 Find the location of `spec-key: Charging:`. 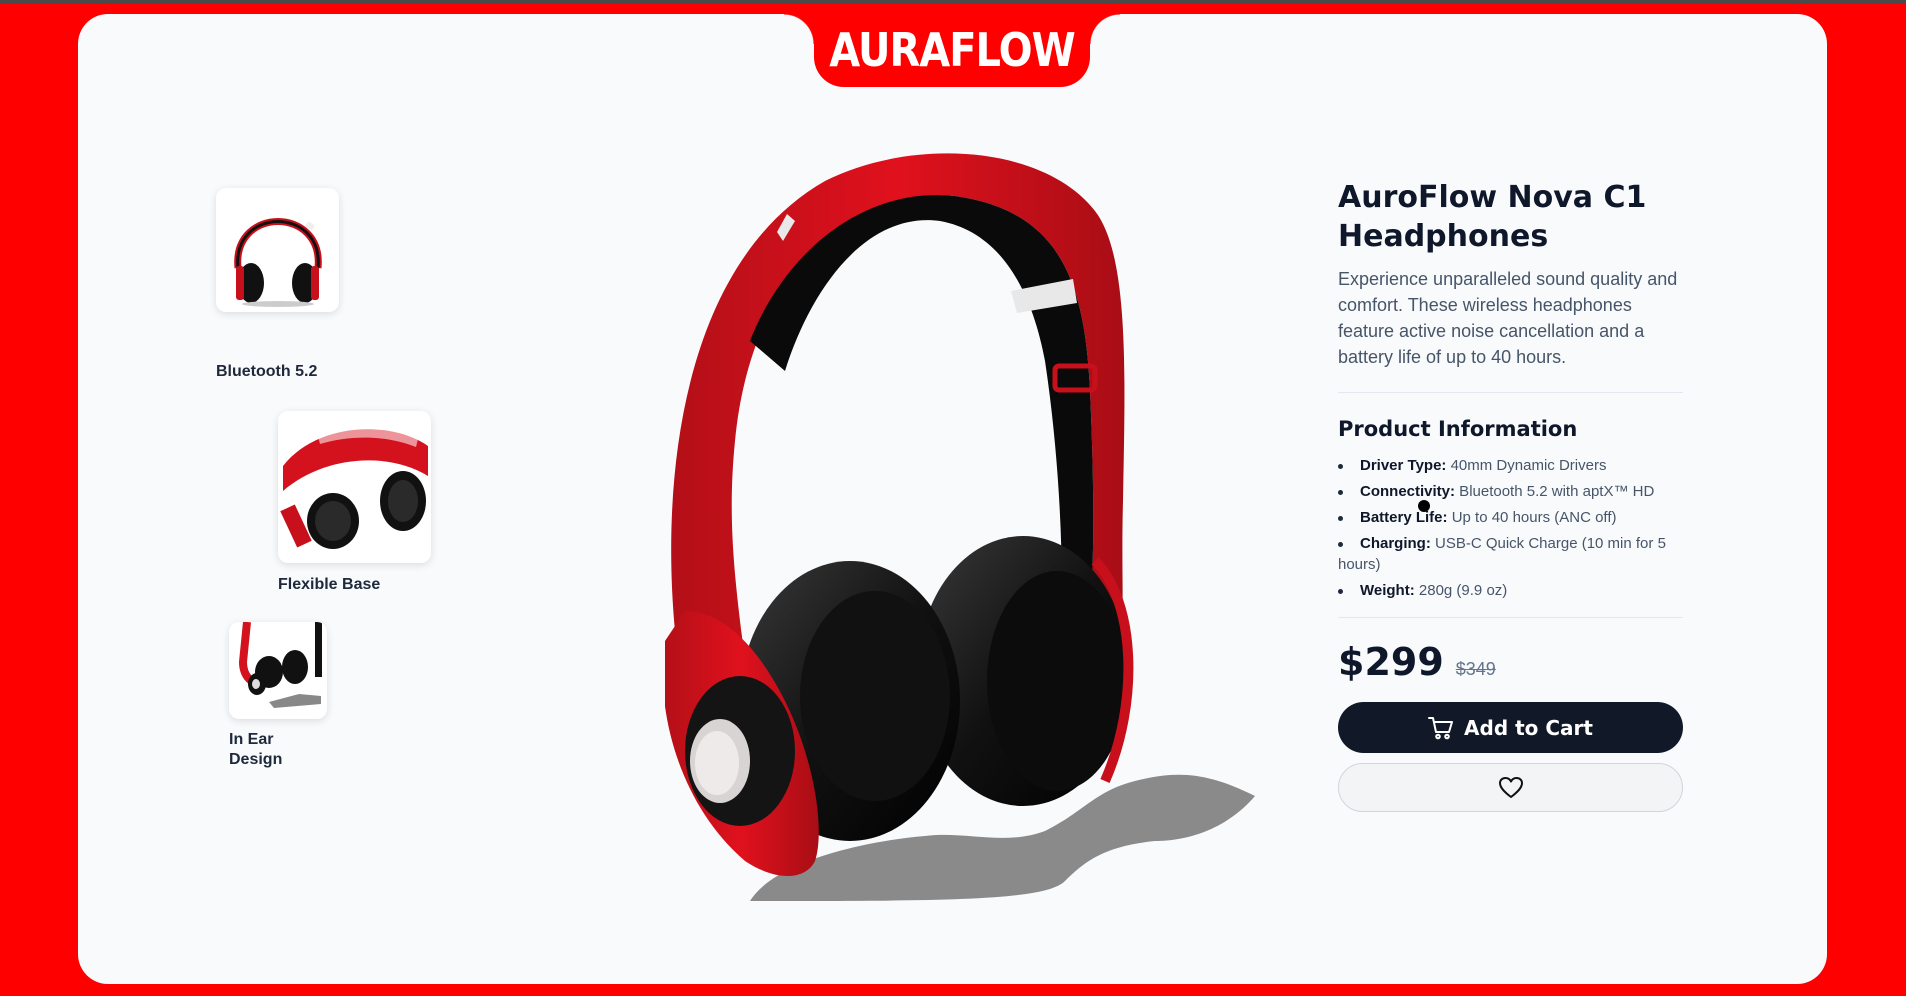

spec-key: Charging: is located at coordinates (1395, 543).